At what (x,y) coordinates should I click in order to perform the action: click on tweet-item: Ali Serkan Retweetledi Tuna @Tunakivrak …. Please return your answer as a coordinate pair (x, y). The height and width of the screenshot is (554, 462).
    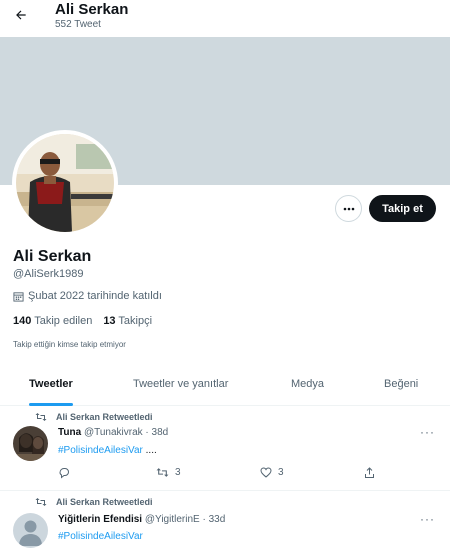
    Looking at the image, I should click on (225, 449).